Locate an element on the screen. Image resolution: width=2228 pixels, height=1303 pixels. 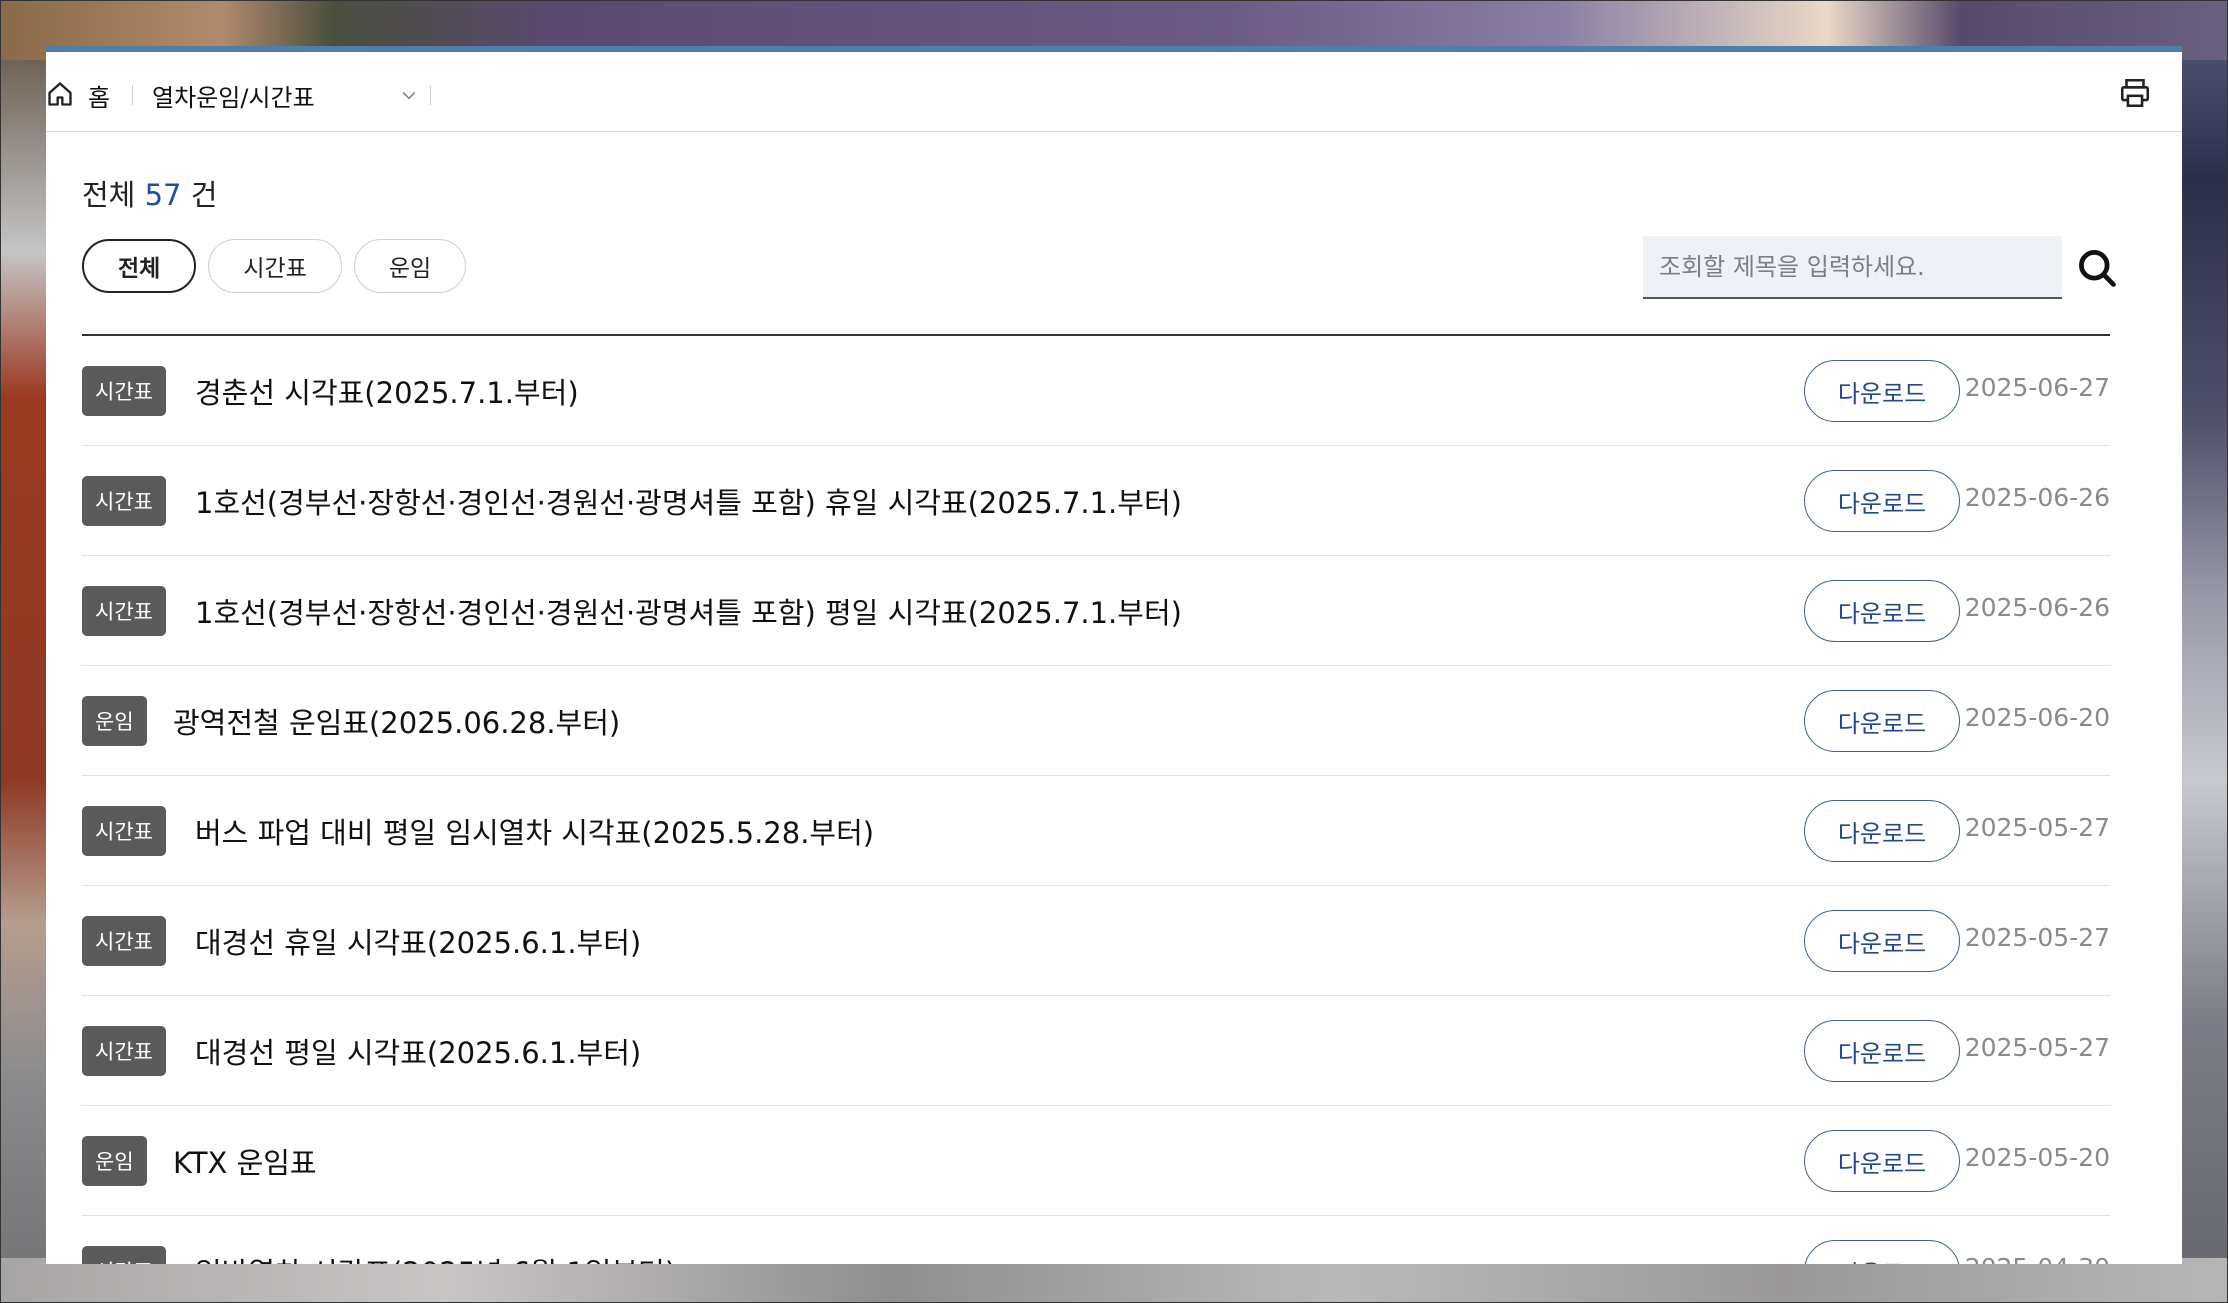
breadcrumb-home: 홈 is located at coordinates (99, 95).